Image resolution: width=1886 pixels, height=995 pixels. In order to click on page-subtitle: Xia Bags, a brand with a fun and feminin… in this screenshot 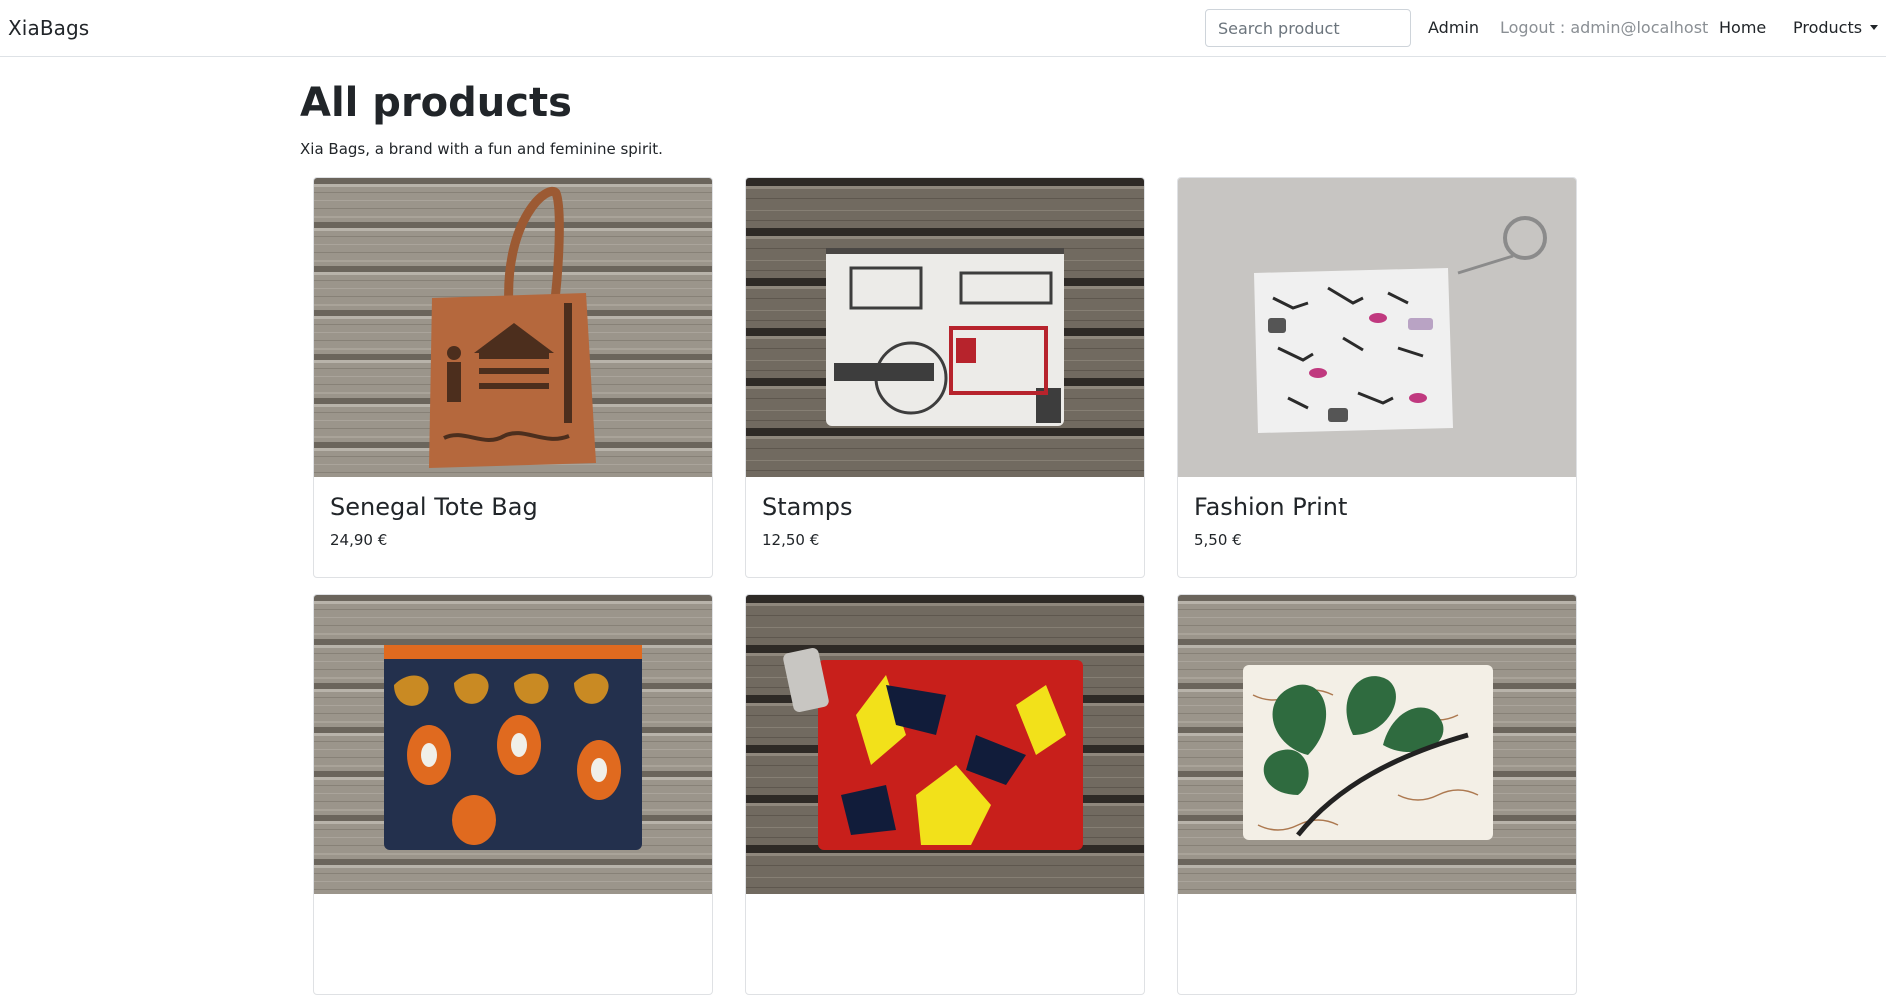, I will do `click(481, 149)`.